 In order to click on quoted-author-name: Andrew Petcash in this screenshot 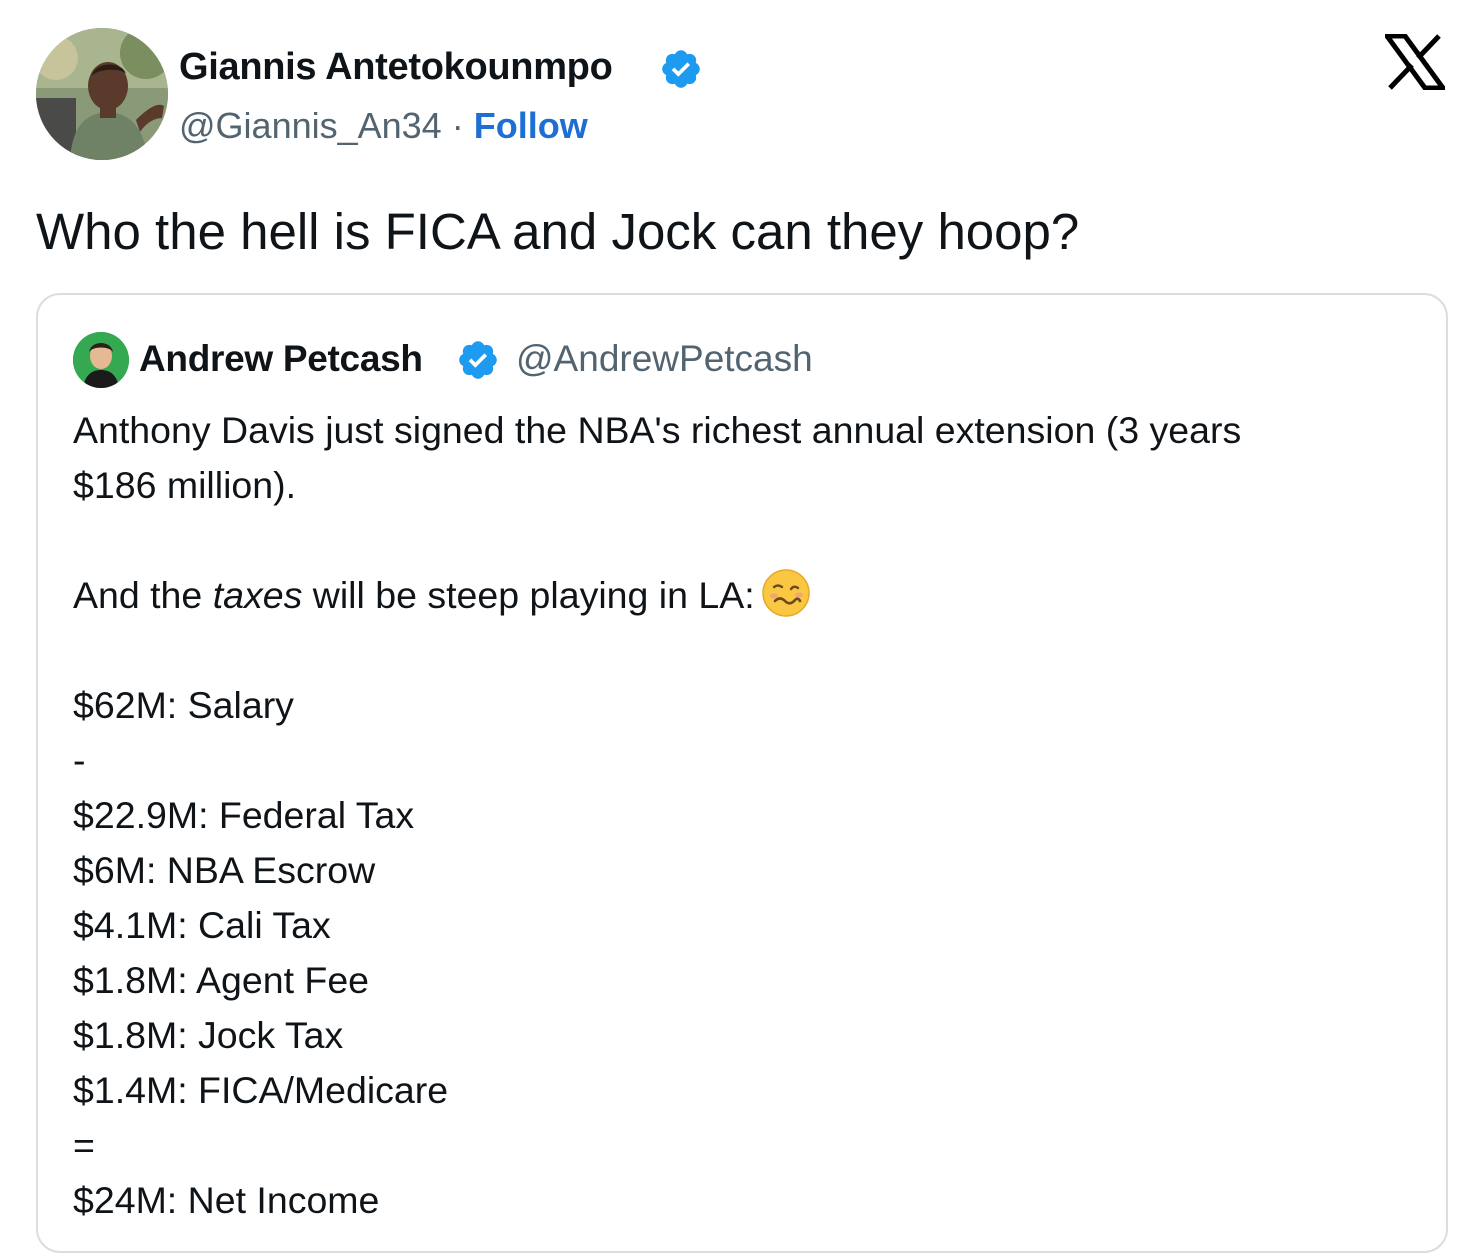, I will do `click(281, 359)`.